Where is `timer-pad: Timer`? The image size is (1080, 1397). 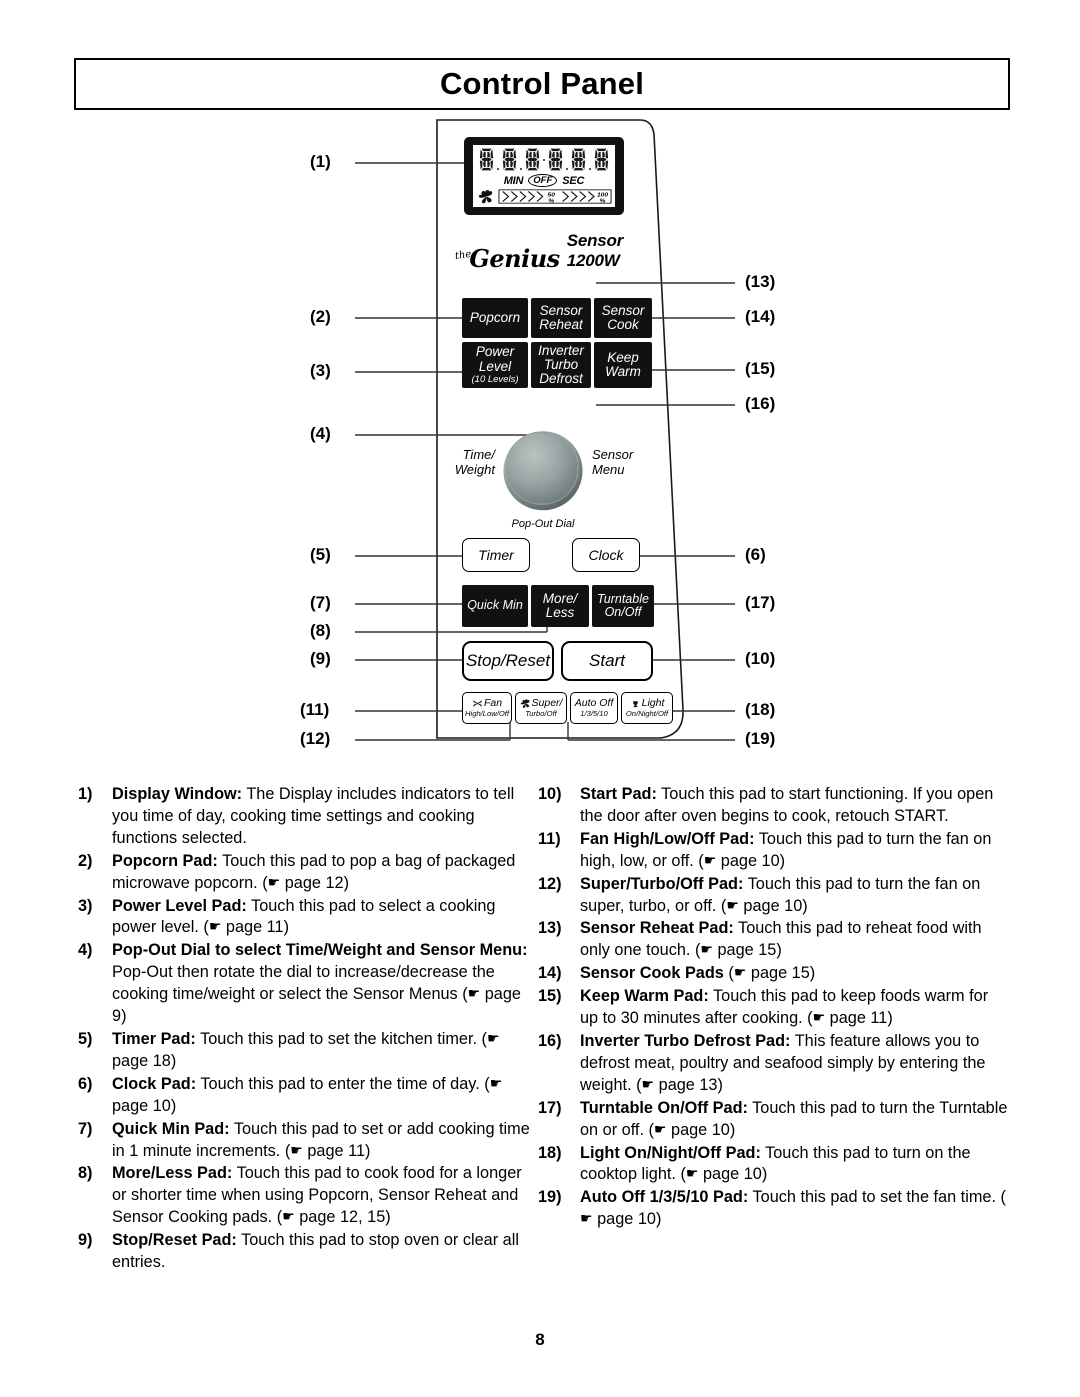 timer-pad: Timer is located at coordinates (496, 555).